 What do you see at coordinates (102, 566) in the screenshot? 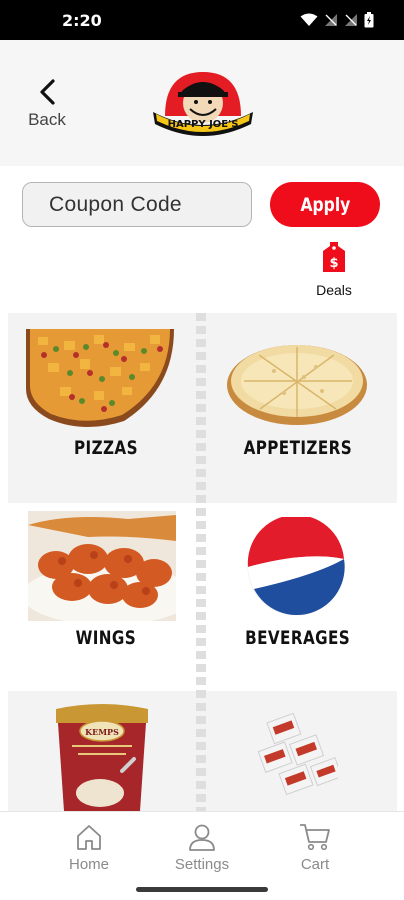
I see `wings-image` at bounding box center [102, 566].